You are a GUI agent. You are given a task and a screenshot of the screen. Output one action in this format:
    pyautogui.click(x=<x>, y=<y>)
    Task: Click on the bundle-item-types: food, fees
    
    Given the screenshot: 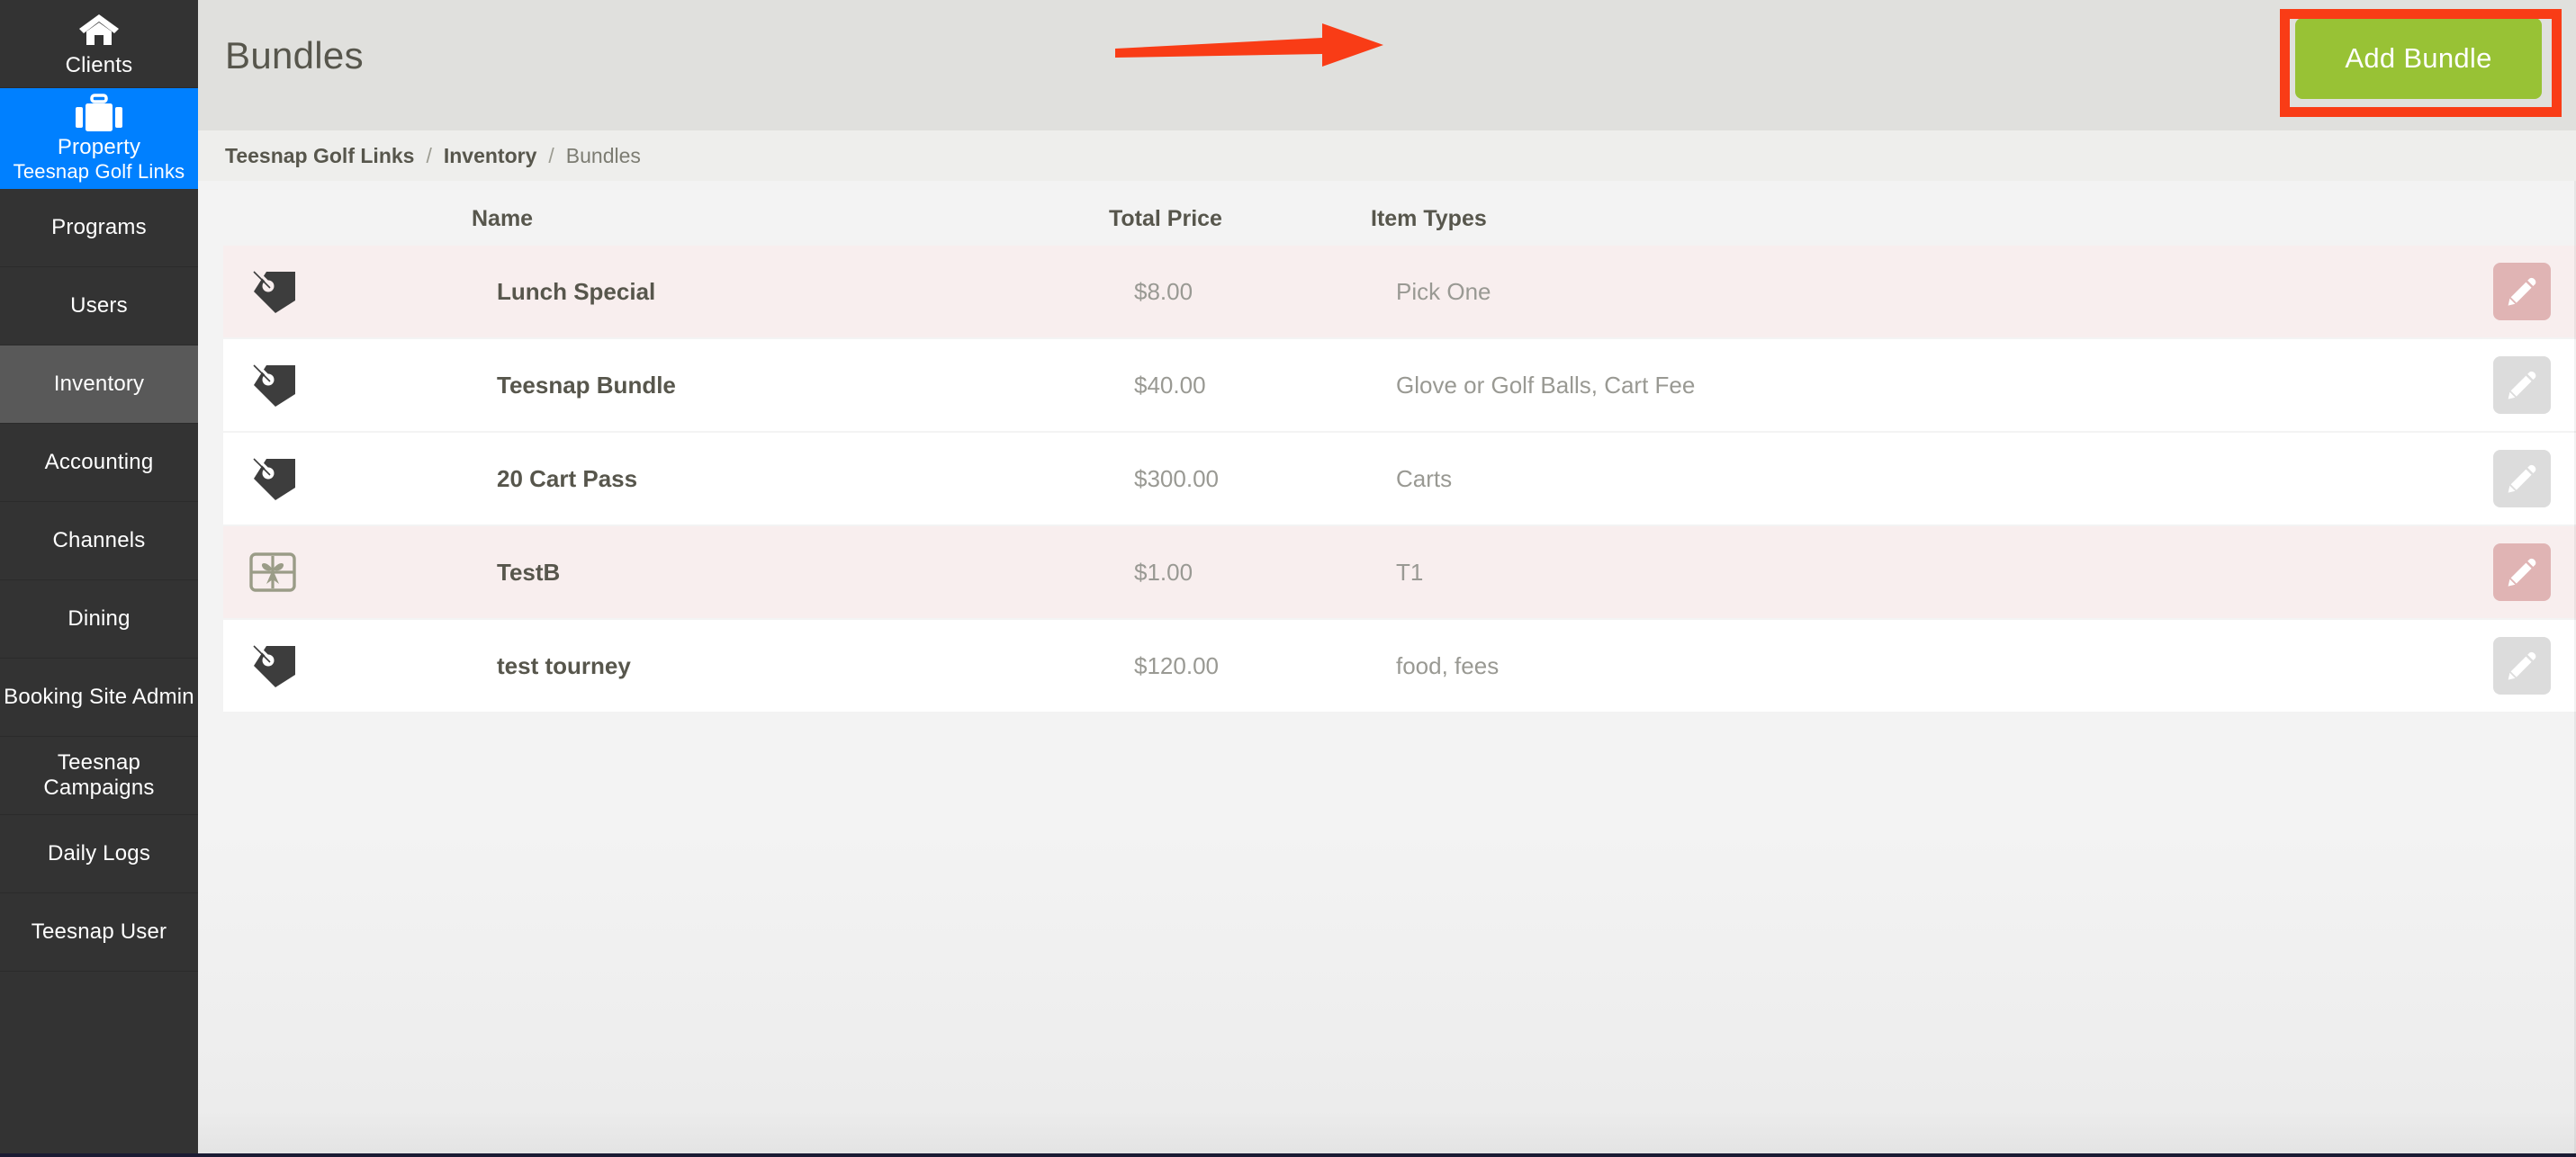 What is the action you would take?
    pyautogui.click(x=1448, y=665)
    